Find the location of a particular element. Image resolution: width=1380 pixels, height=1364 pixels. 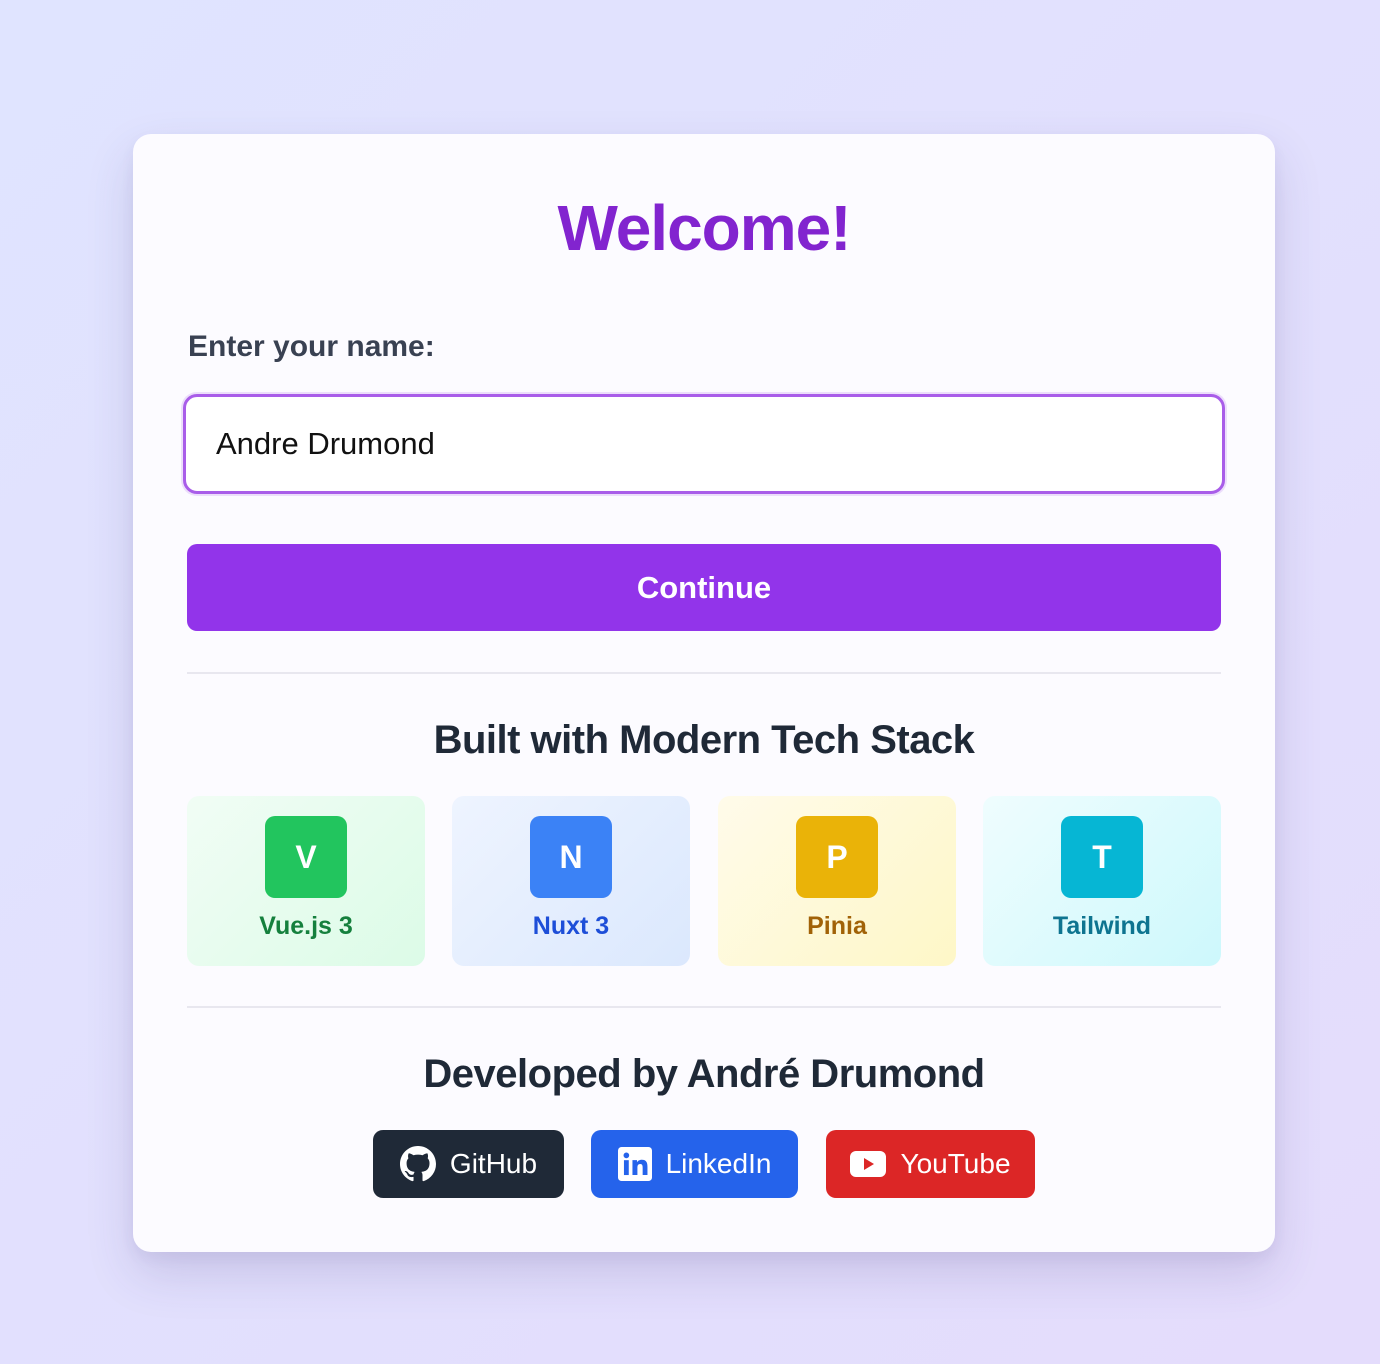

name-input is located at coordinates (704, 444).